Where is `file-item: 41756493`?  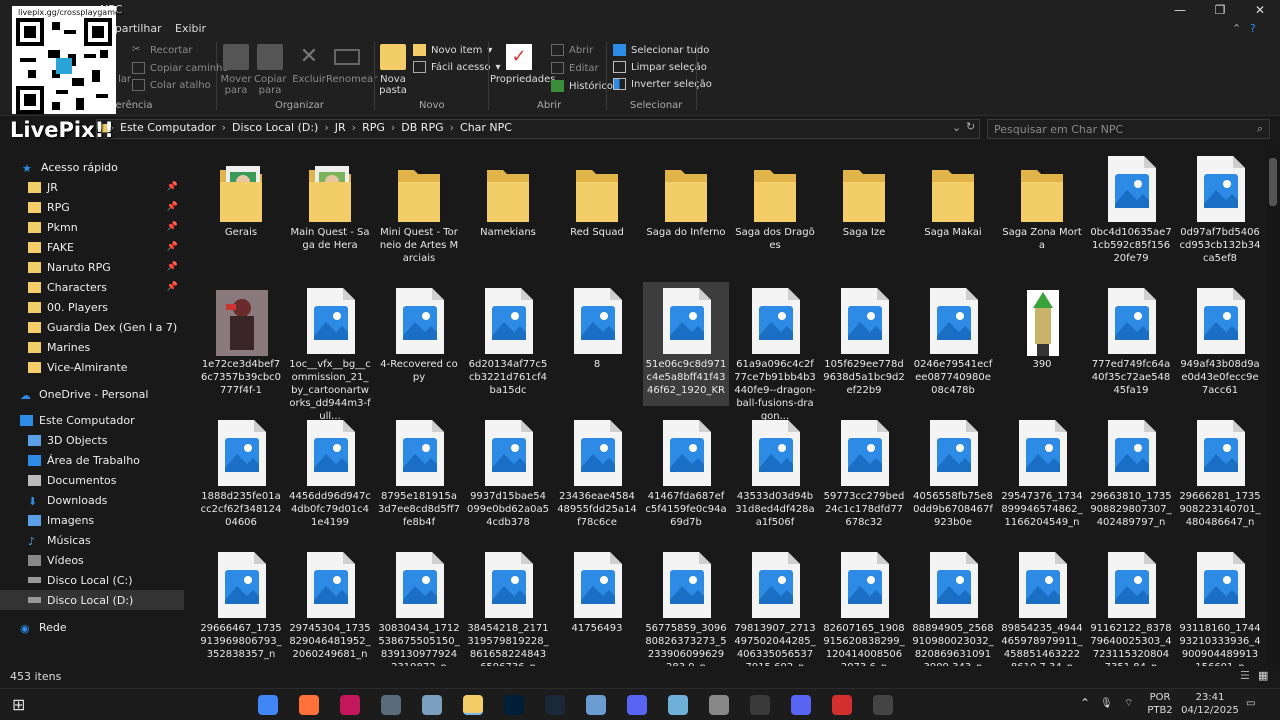
file-item: 41756493 is located at coordinates (597, 606).